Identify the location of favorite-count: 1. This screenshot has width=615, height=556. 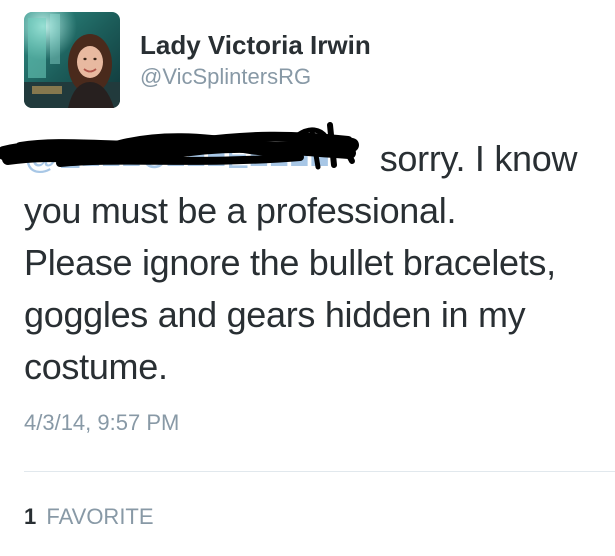
(30, 516).